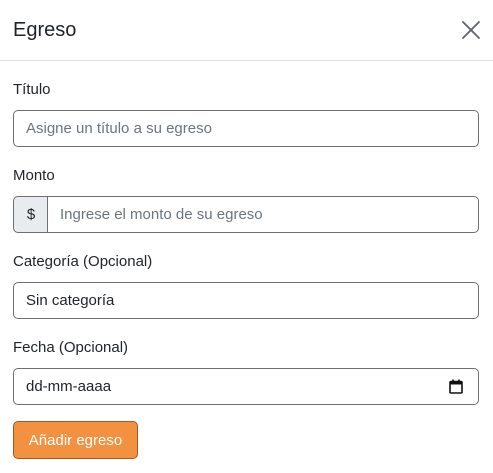 The height and width of the screenshot is (473, 493). I want to click on categoria-selected-value: Sin categoría, so click(70, 300).